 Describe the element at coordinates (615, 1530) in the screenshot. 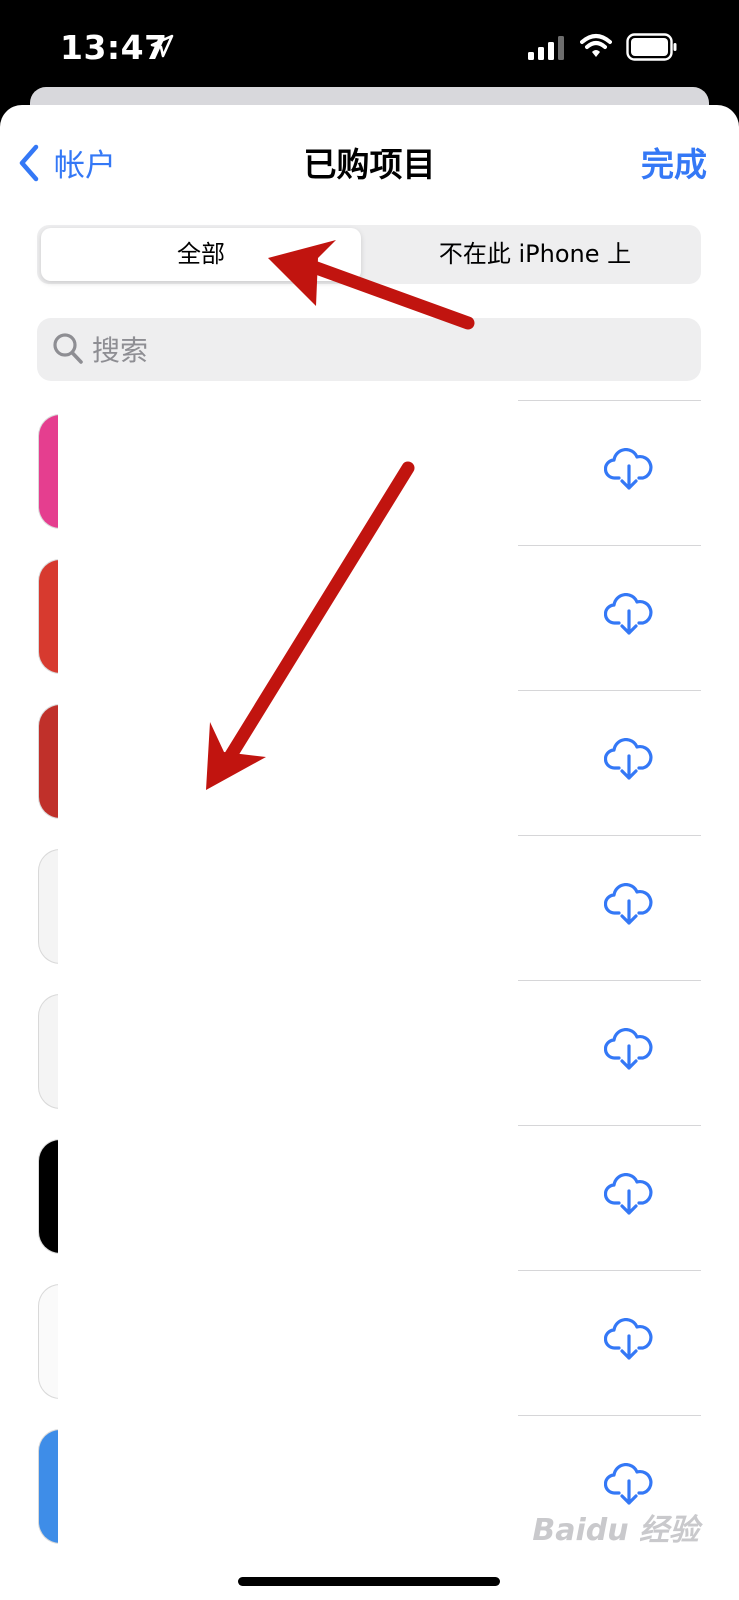

I see `watermark: Baidu 经验` at that location.